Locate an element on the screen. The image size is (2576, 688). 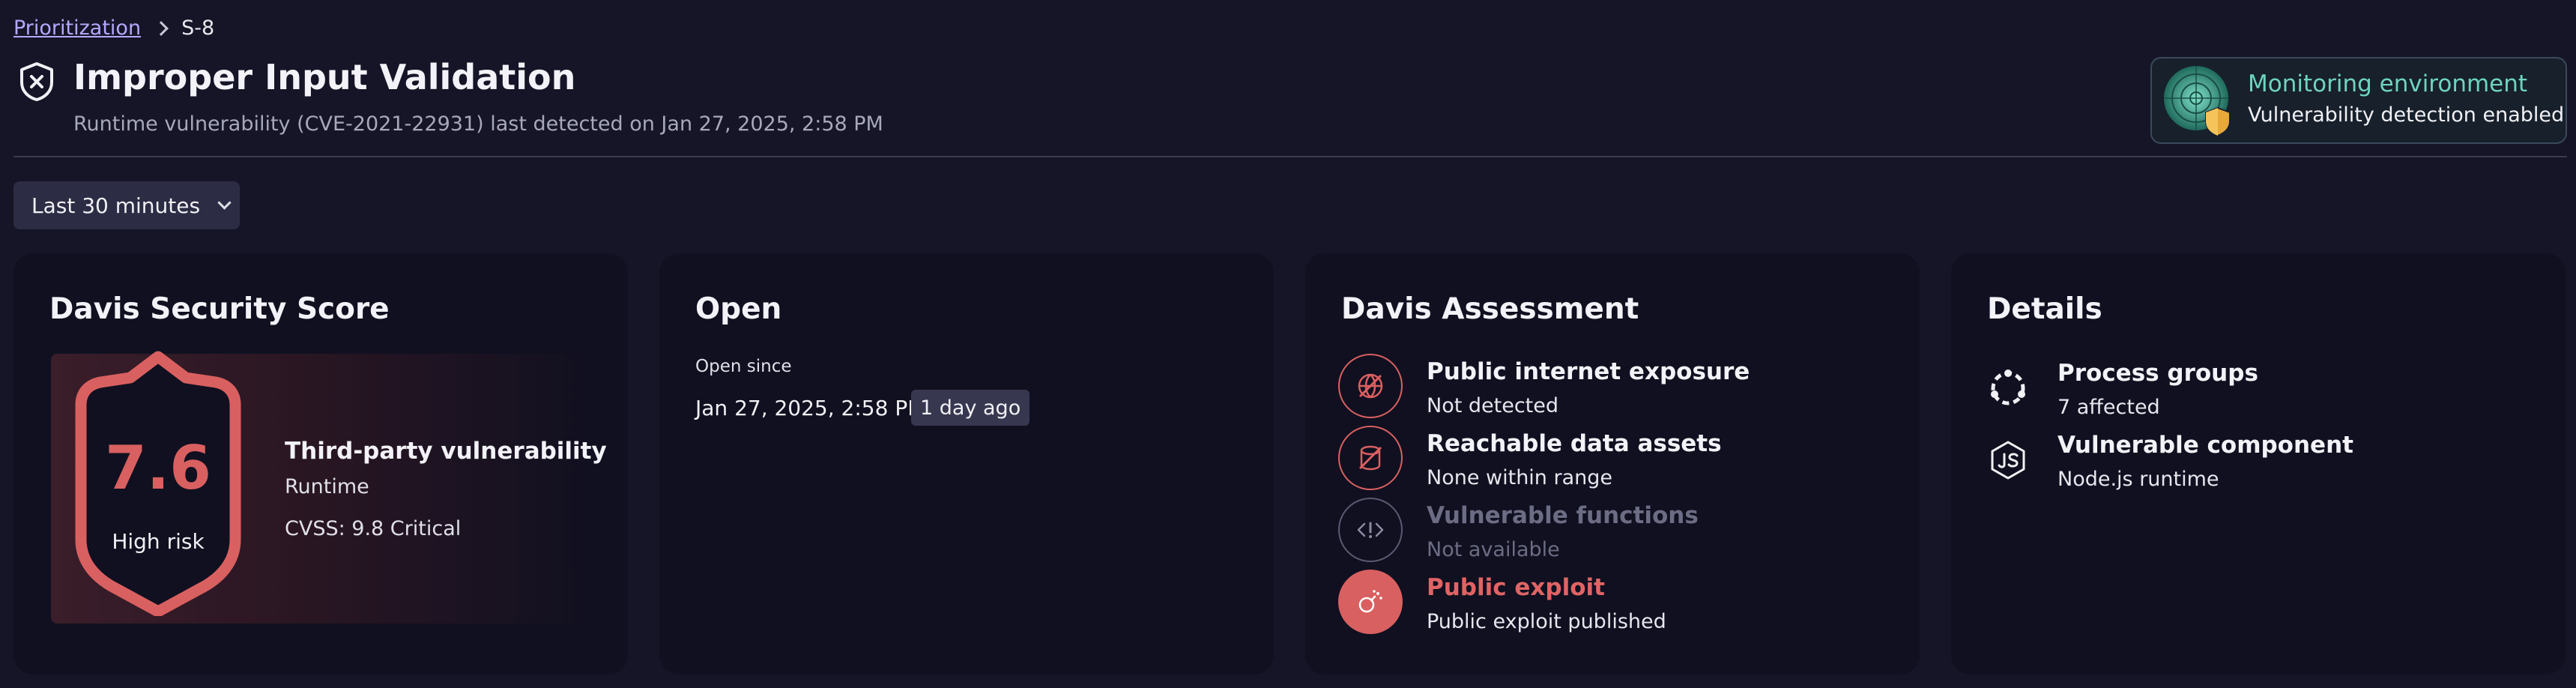
assessment-item-vulnerable-functions: Vulnerable functions Not available is located at coordinates (1615, 531).